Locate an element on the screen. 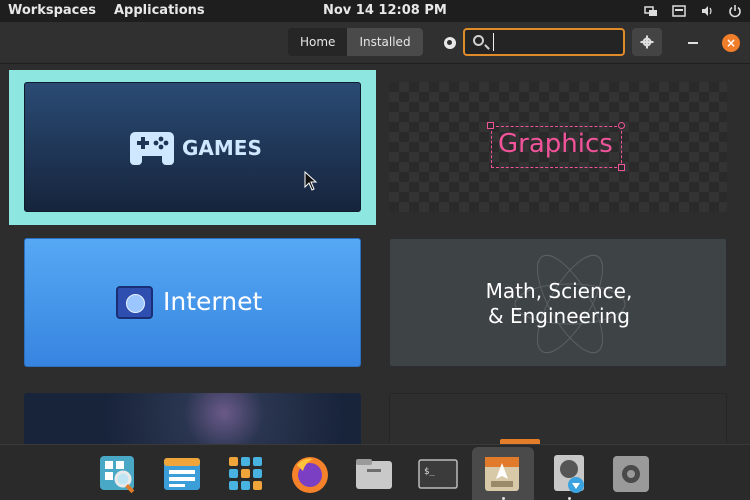  category-media is located at coordinates (192, 418).